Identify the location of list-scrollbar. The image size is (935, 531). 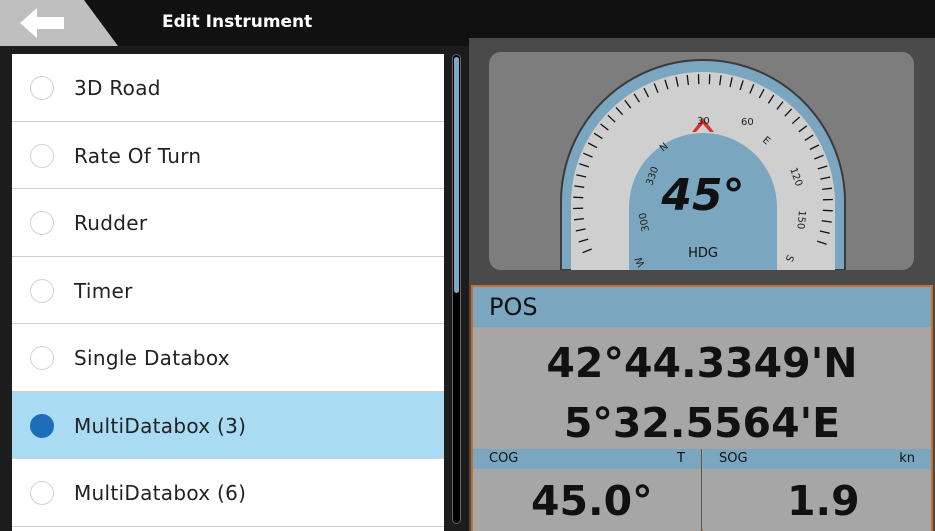
(456, 289).